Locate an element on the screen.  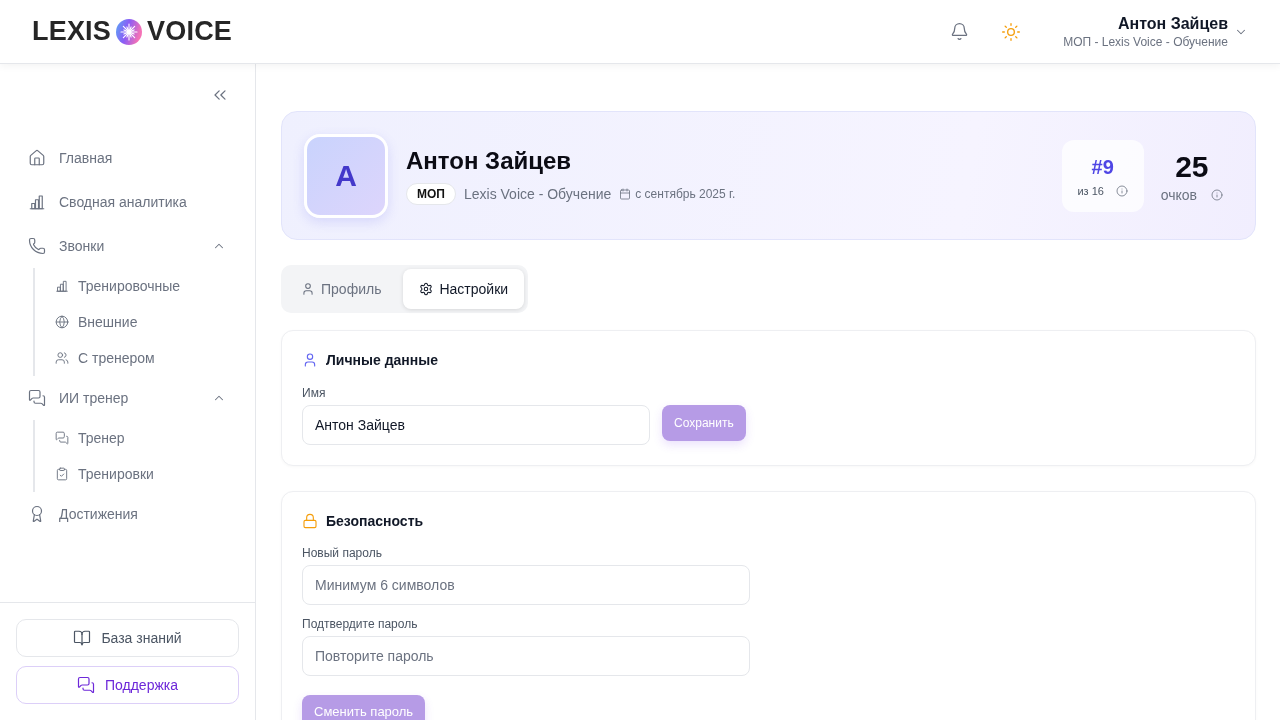
nav-subitem: С тренером is located at coordinates (145, 358).